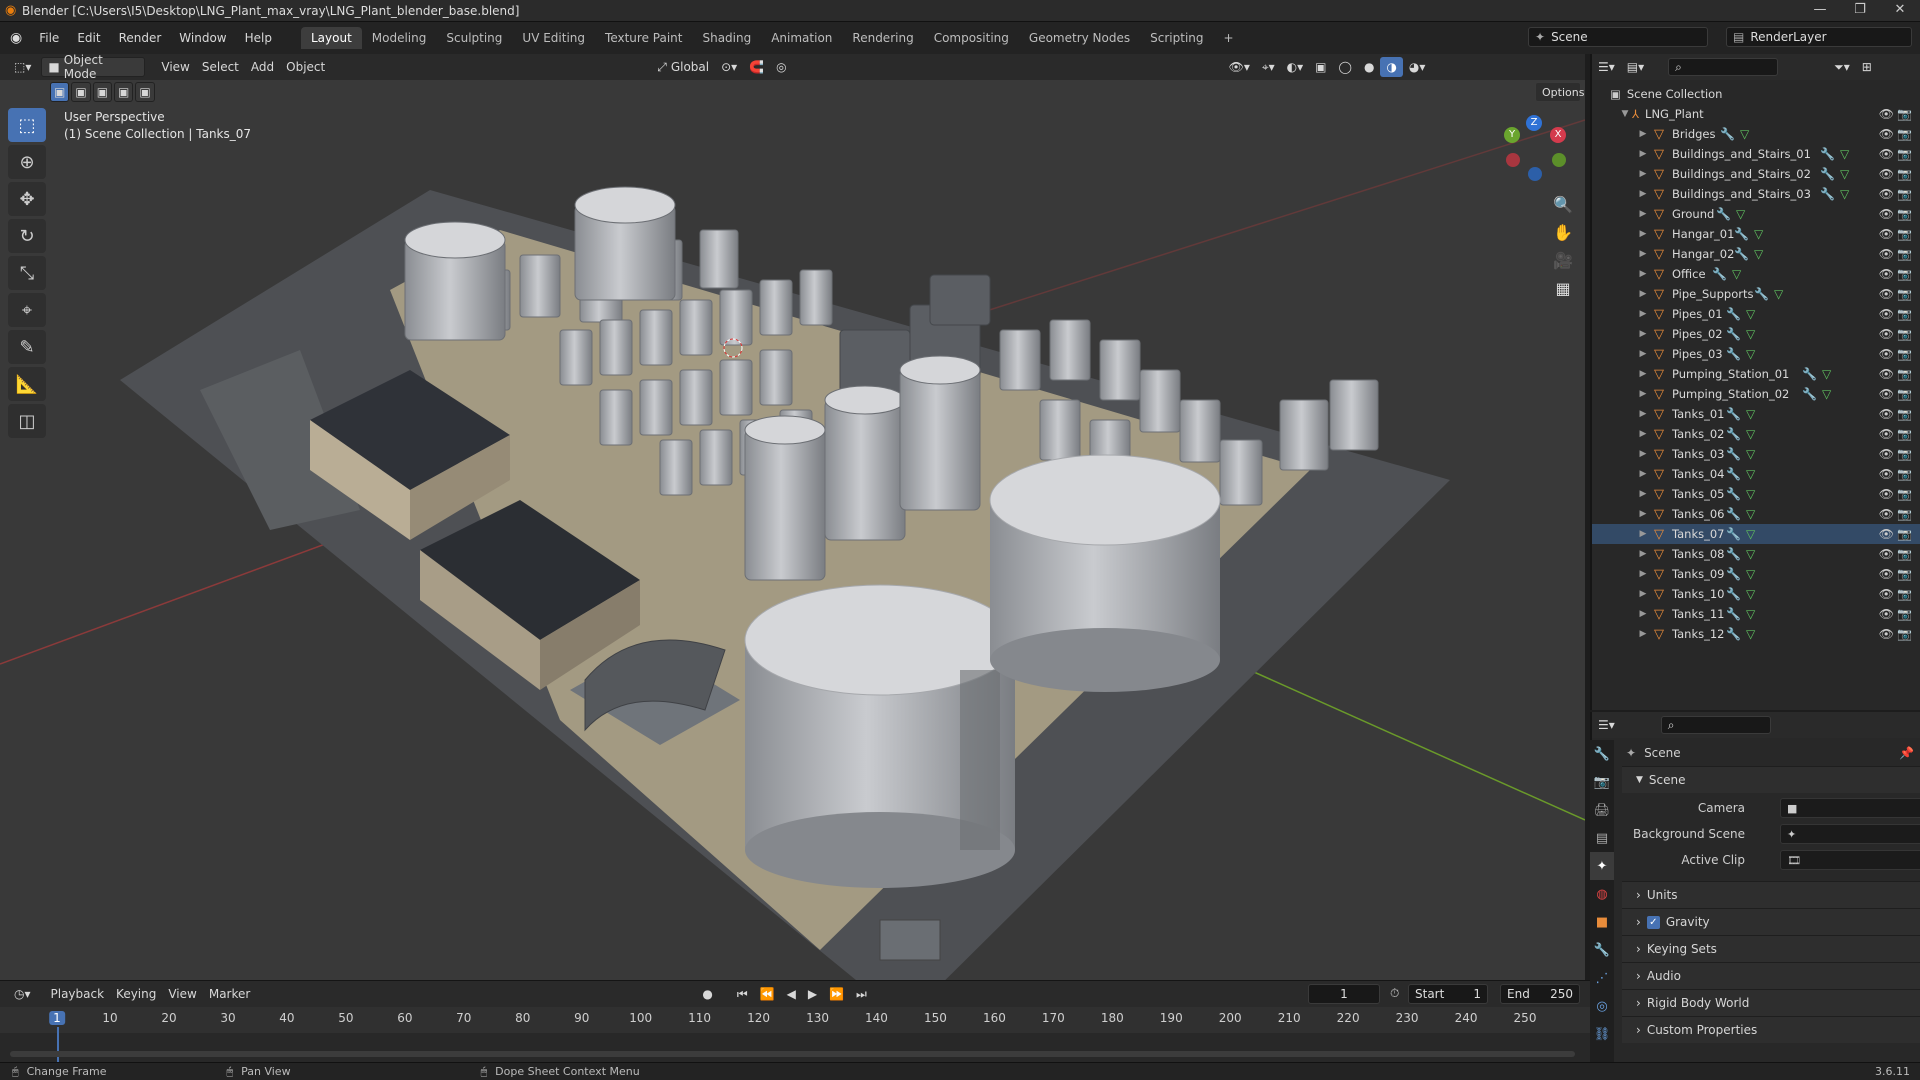  What do you see at coordinates (49, 38) in the screenshot?
I see `menu-file: File` at bounding box center [49, 38].